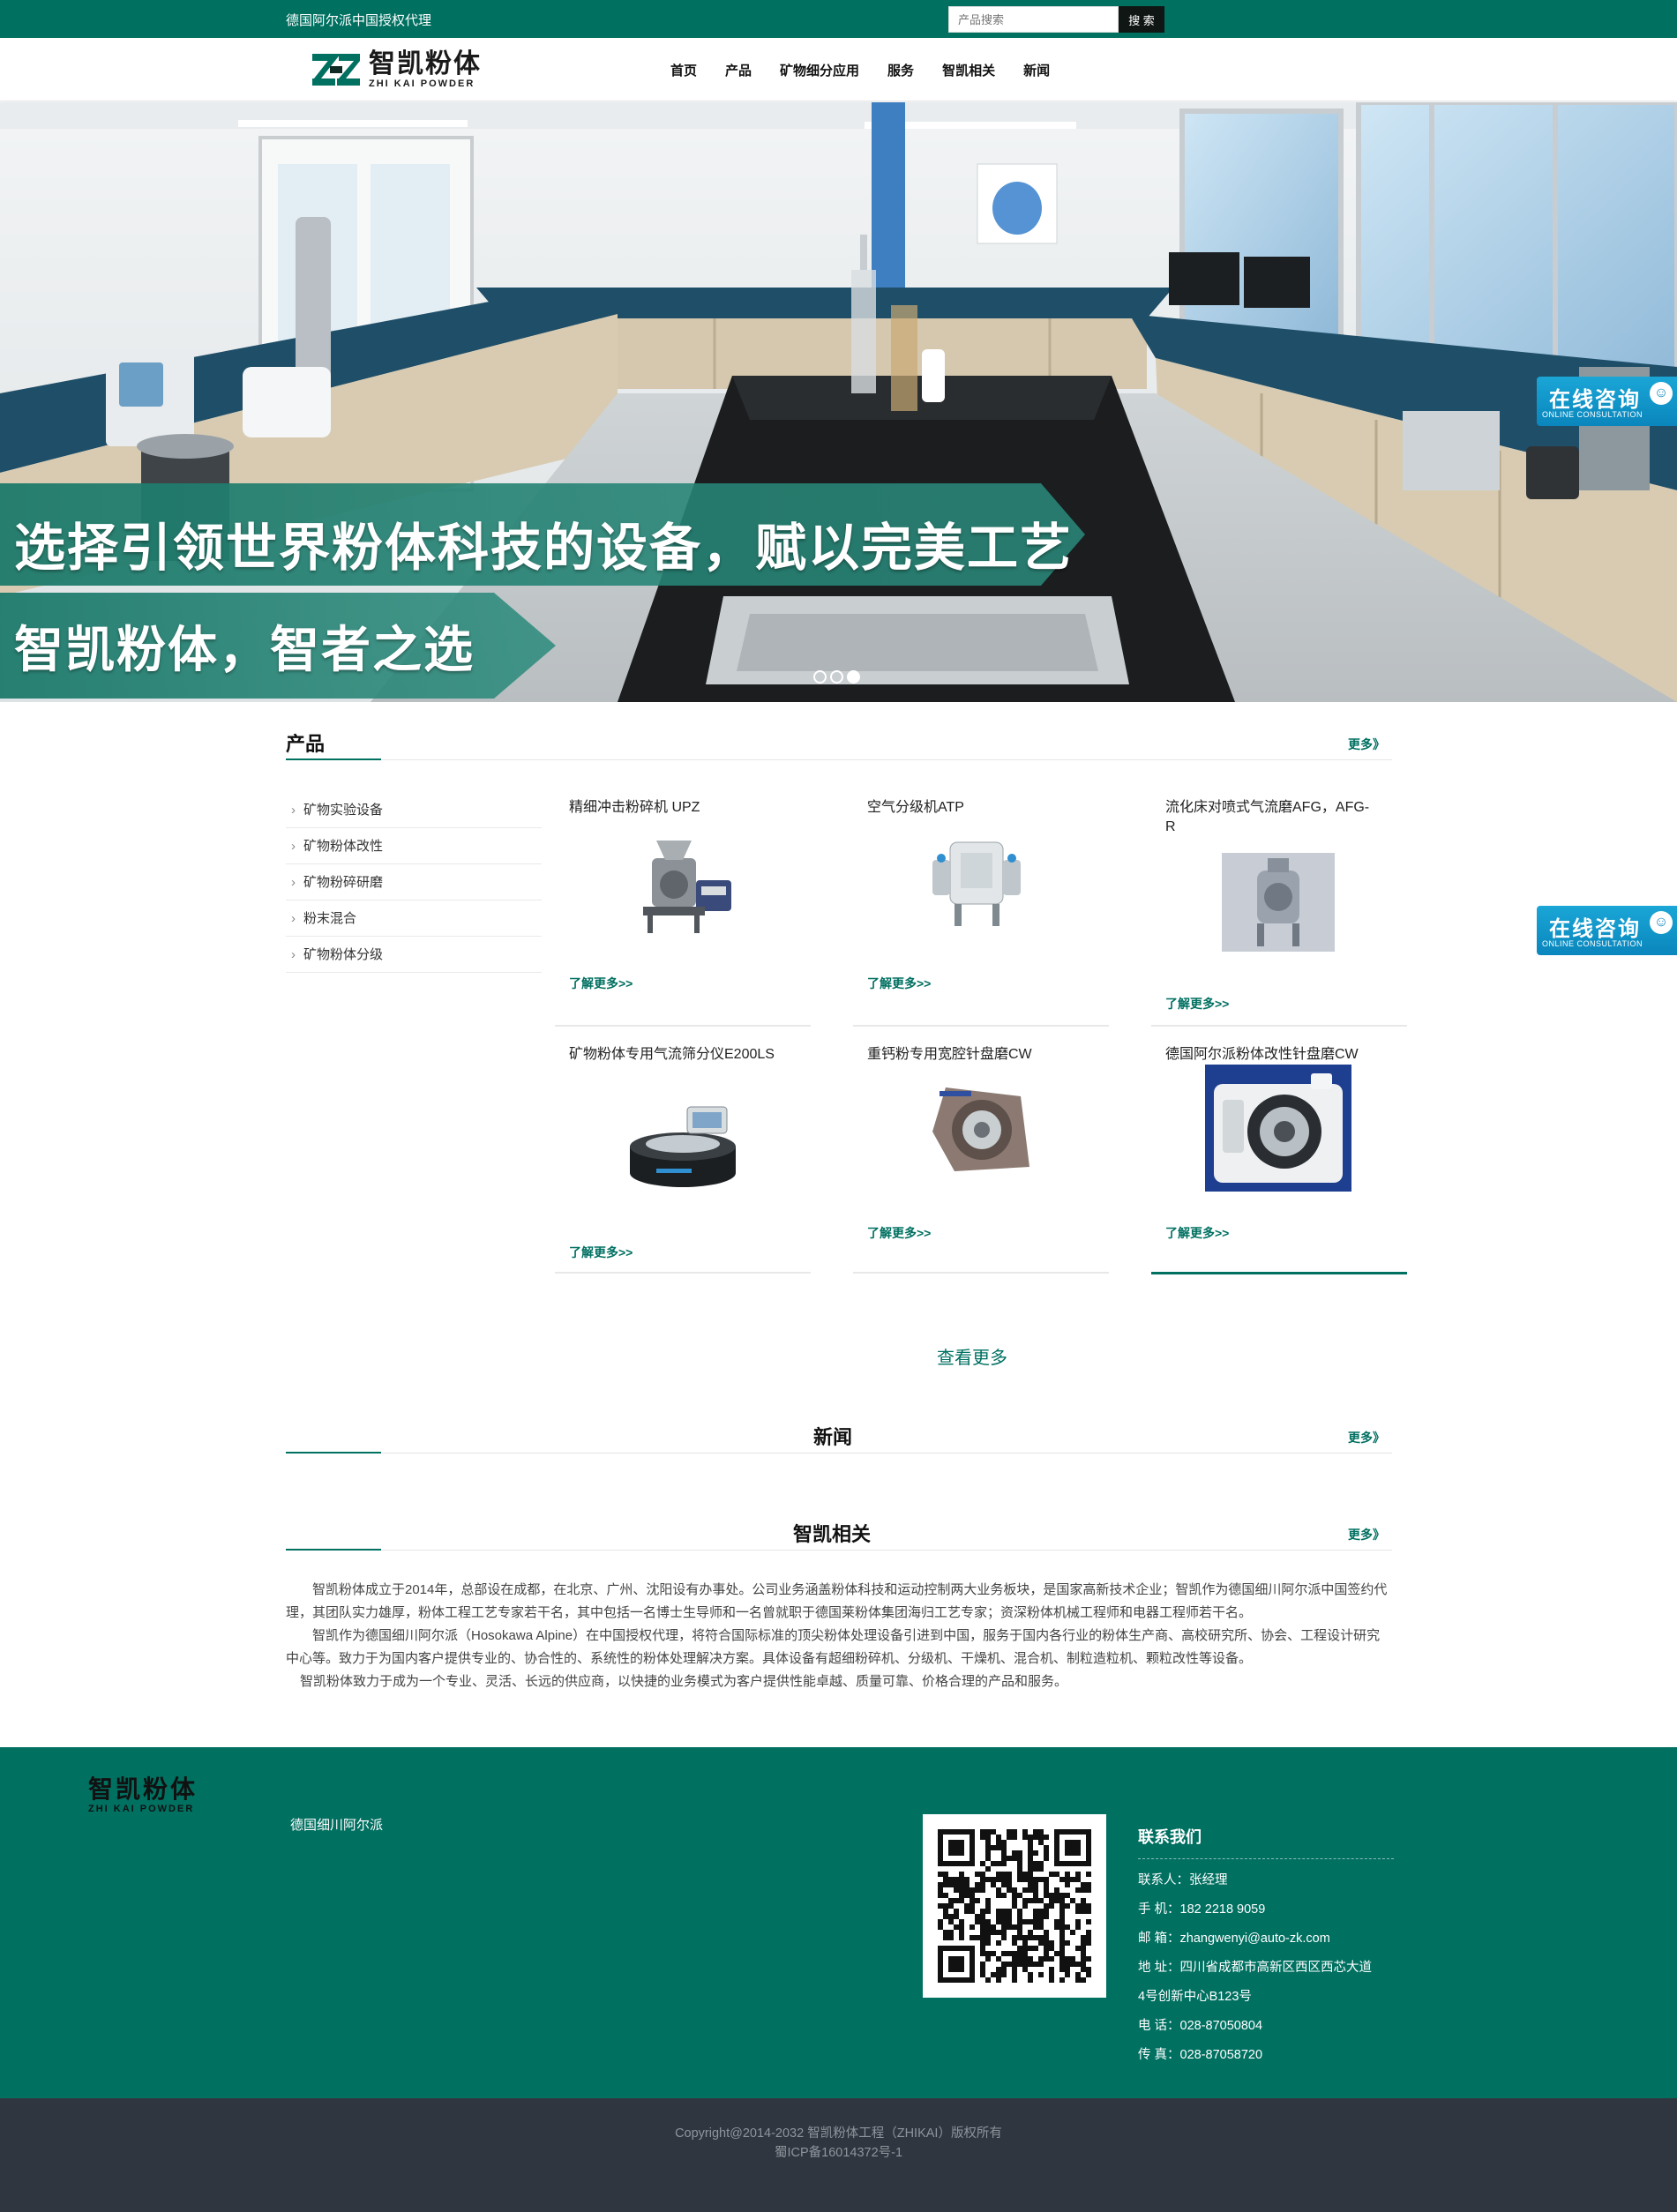 Image resolution: width=1677 pixels, height=2212 pixels. I want to click on contact-email: 邮 箱：zhangwenyi@auto-zk.com, so click(1234, 1939).